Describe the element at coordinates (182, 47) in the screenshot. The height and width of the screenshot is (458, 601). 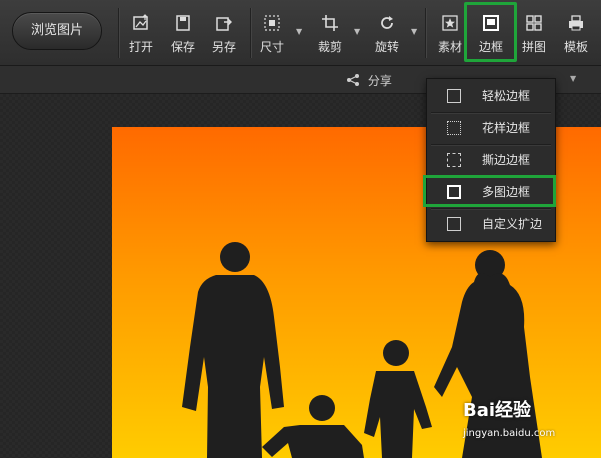
I see `save-label: 保存` at that location.